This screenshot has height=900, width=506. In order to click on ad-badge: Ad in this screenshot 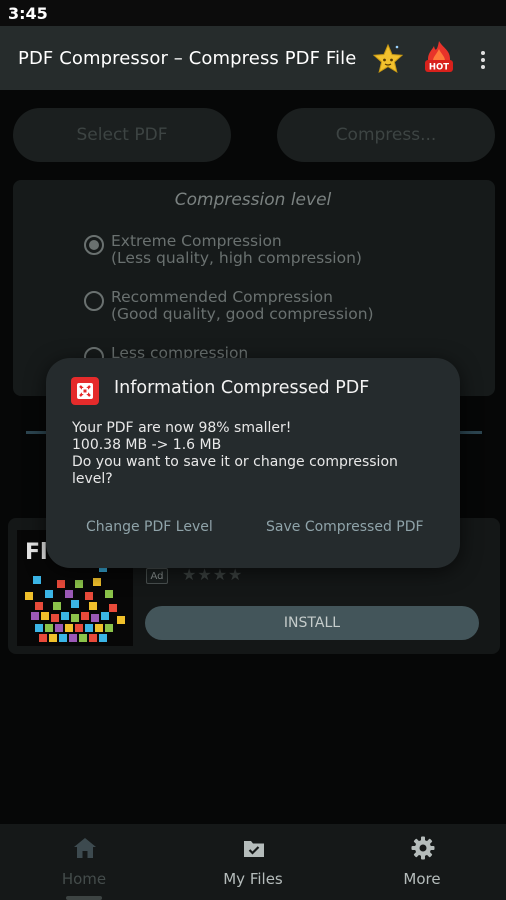, I will do `click(157, 576)`.